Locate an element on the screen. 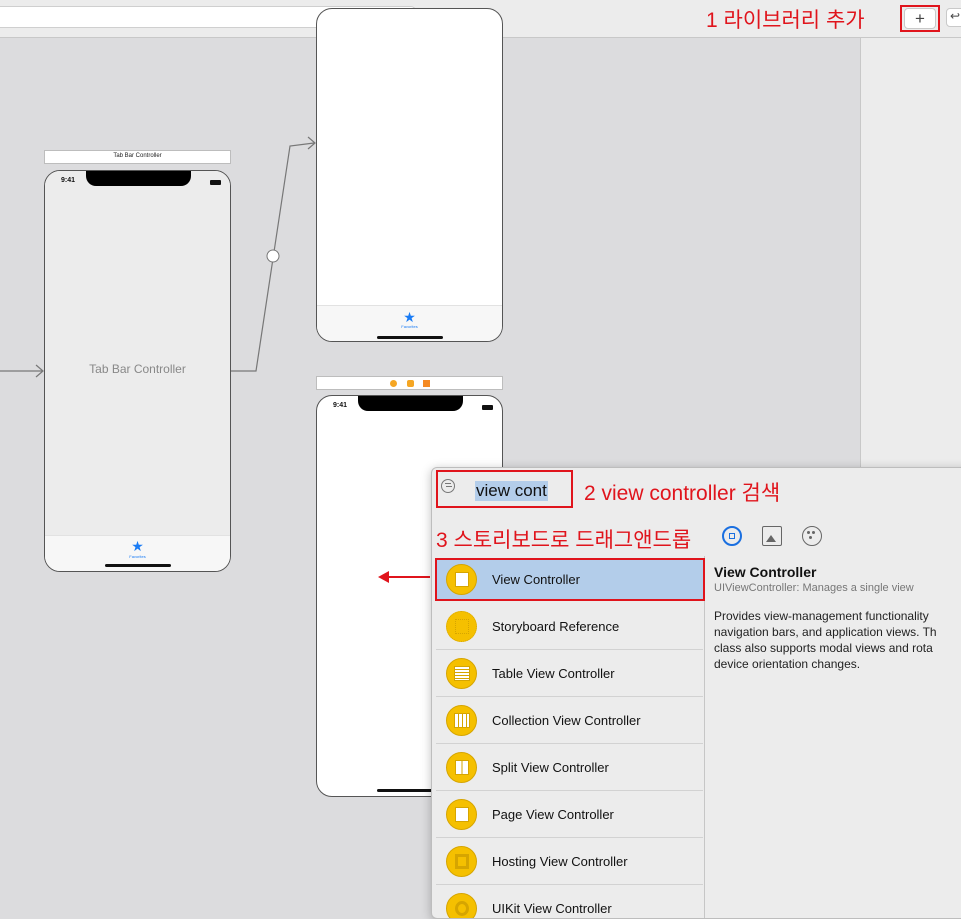 This screenshot has width=961, height=919. library-item-label: Split View Controller is located at coordinates (550, 767).